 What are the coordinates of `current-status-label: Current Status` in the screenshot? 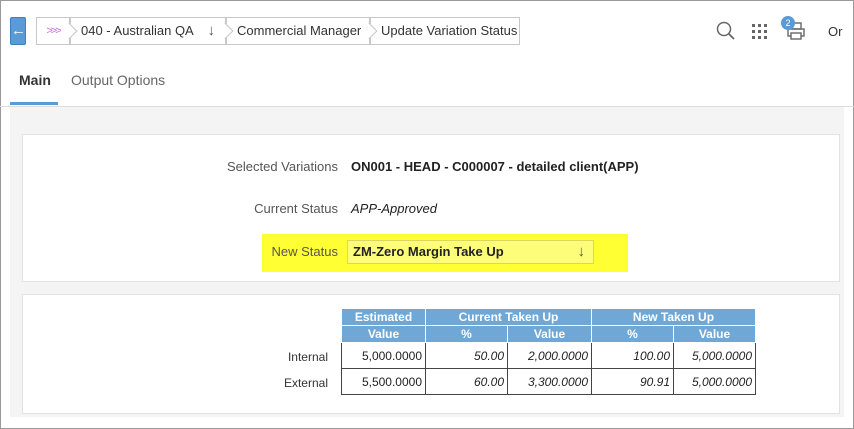 It's located at (296, 208).